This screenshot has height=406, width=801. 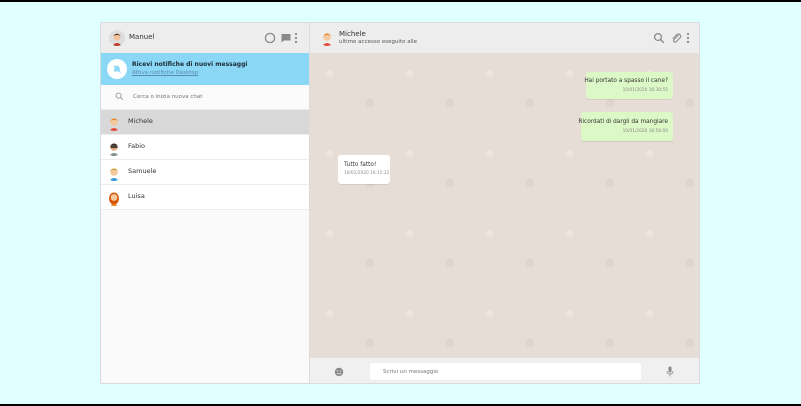 I want to click on enable-notifications-link: Attiva notifiche Desktop, so click(x=165, y=73).